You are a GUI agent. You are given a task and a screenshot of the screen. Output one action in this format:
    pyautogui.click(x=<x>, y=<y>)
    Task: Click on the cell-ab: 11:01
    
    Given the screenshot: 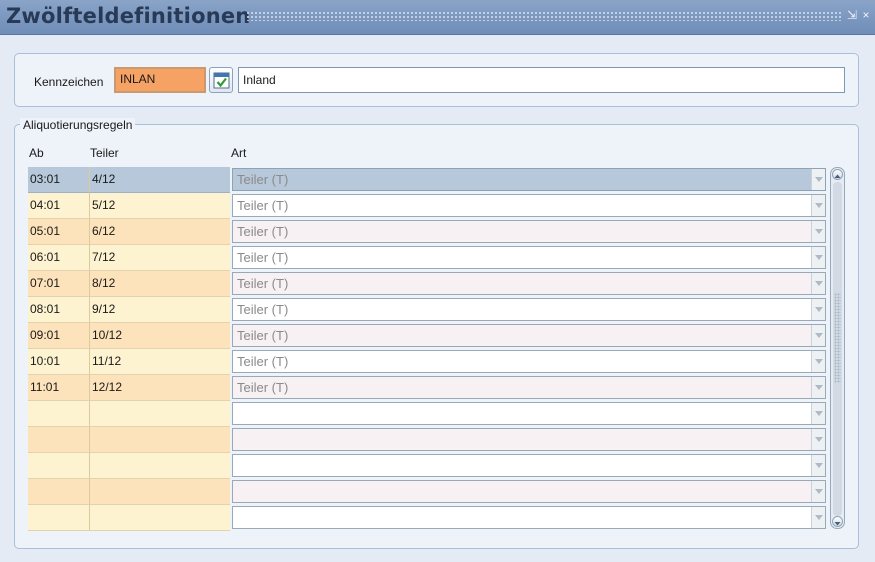 What is the action you would take?
    pyautogui.click(x=59, y=388)
    